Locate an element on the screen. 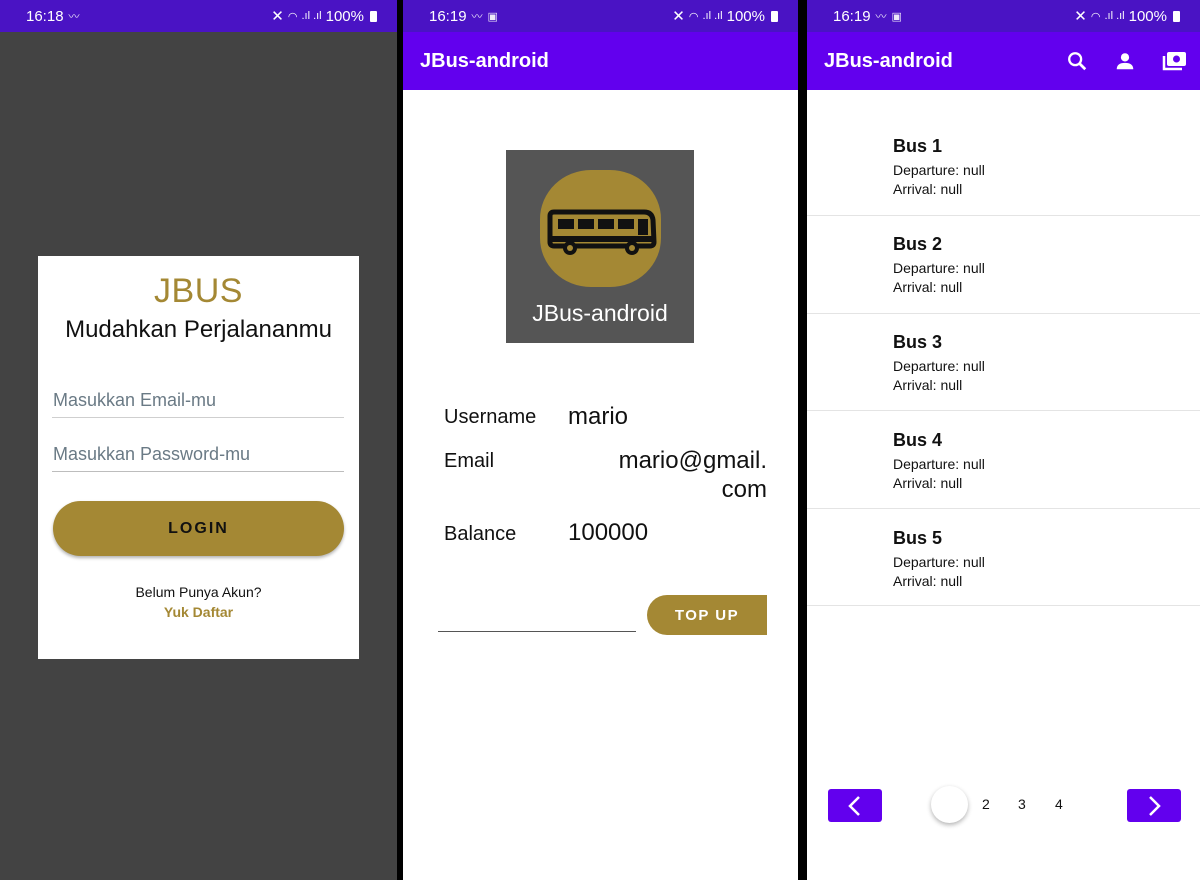 The width and height of the screenshot is (1200, 880). balance-label: Balance is located at coordinates (480, 534).